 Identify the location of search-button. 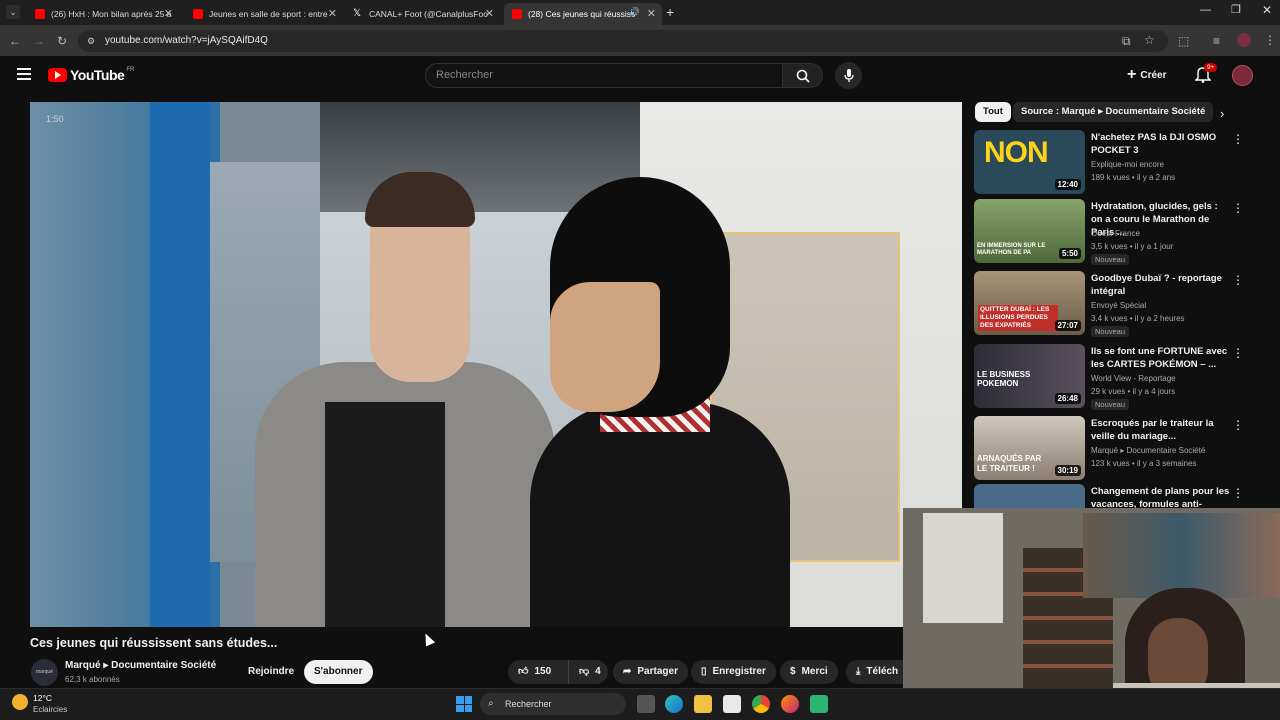
(803, 75).